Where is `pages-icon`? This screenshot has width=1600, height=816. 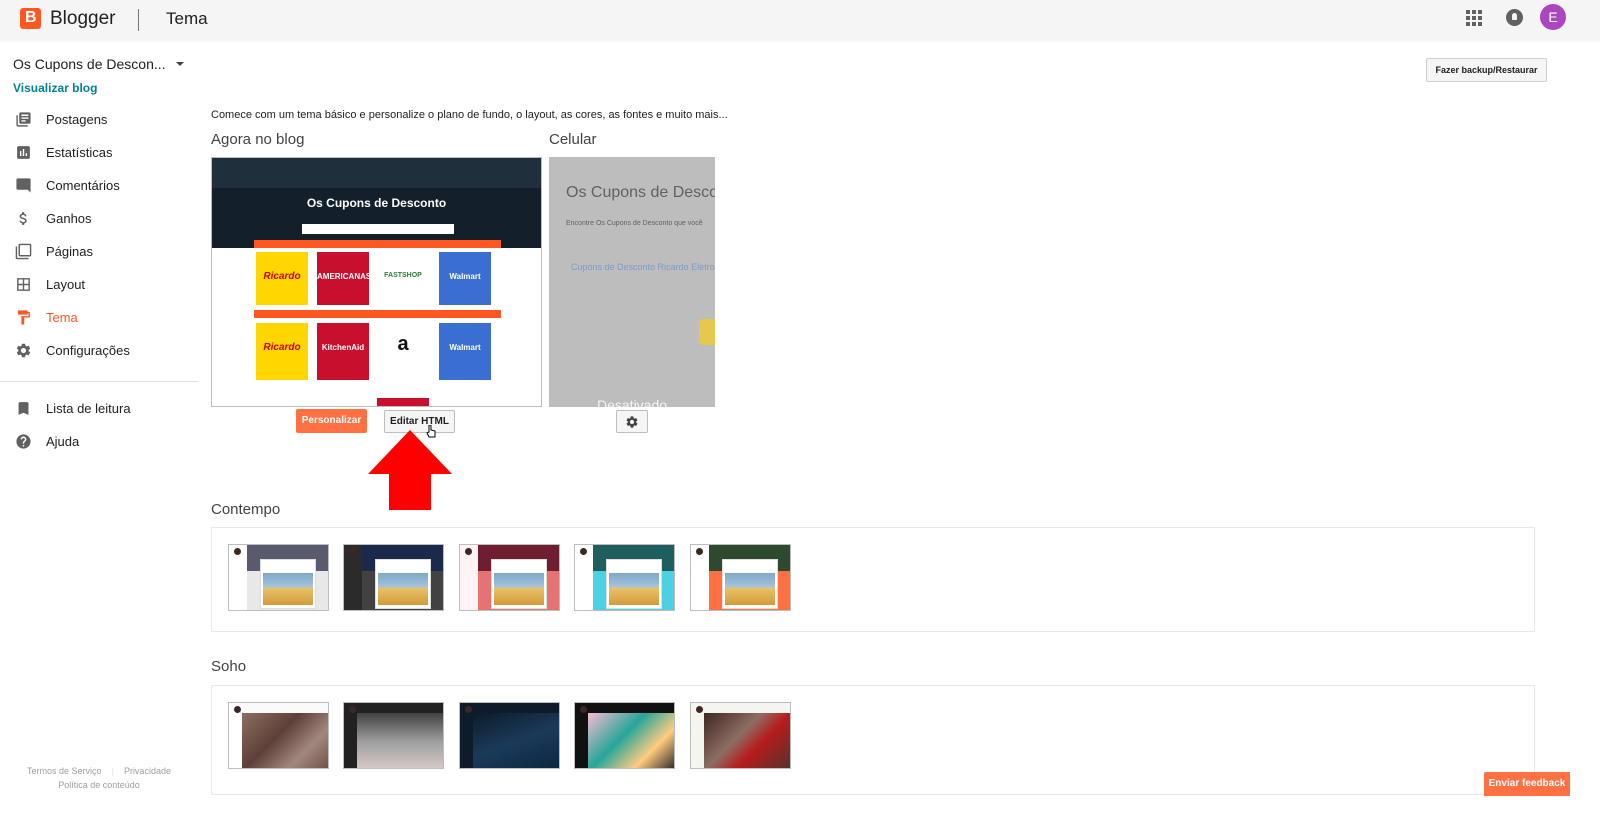 pages-icon is located at coordinates (23, 251).